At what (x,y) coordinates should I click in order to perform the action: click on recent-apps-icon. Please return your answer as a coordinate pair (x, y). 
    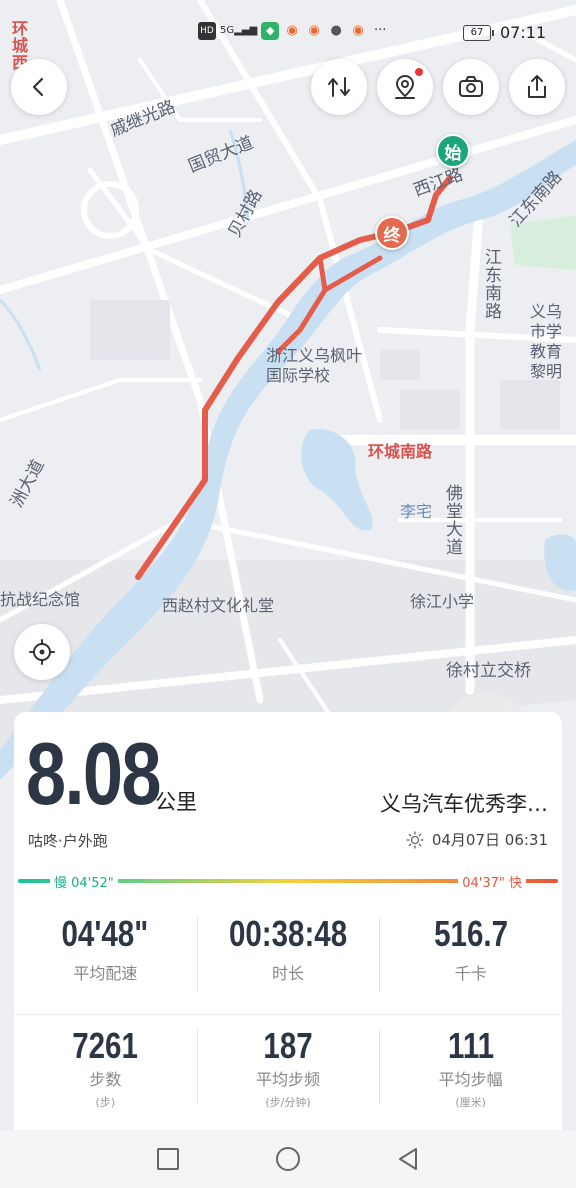
    Looking at the image, I should click on (168, 1159).